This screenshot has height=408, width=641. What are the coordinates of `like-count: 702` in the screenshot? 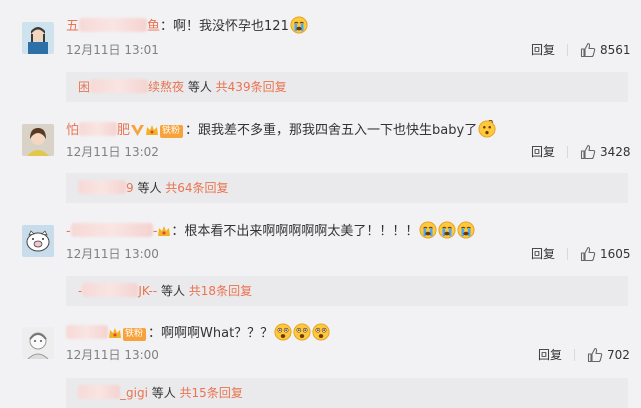 It's located at (618, 355).